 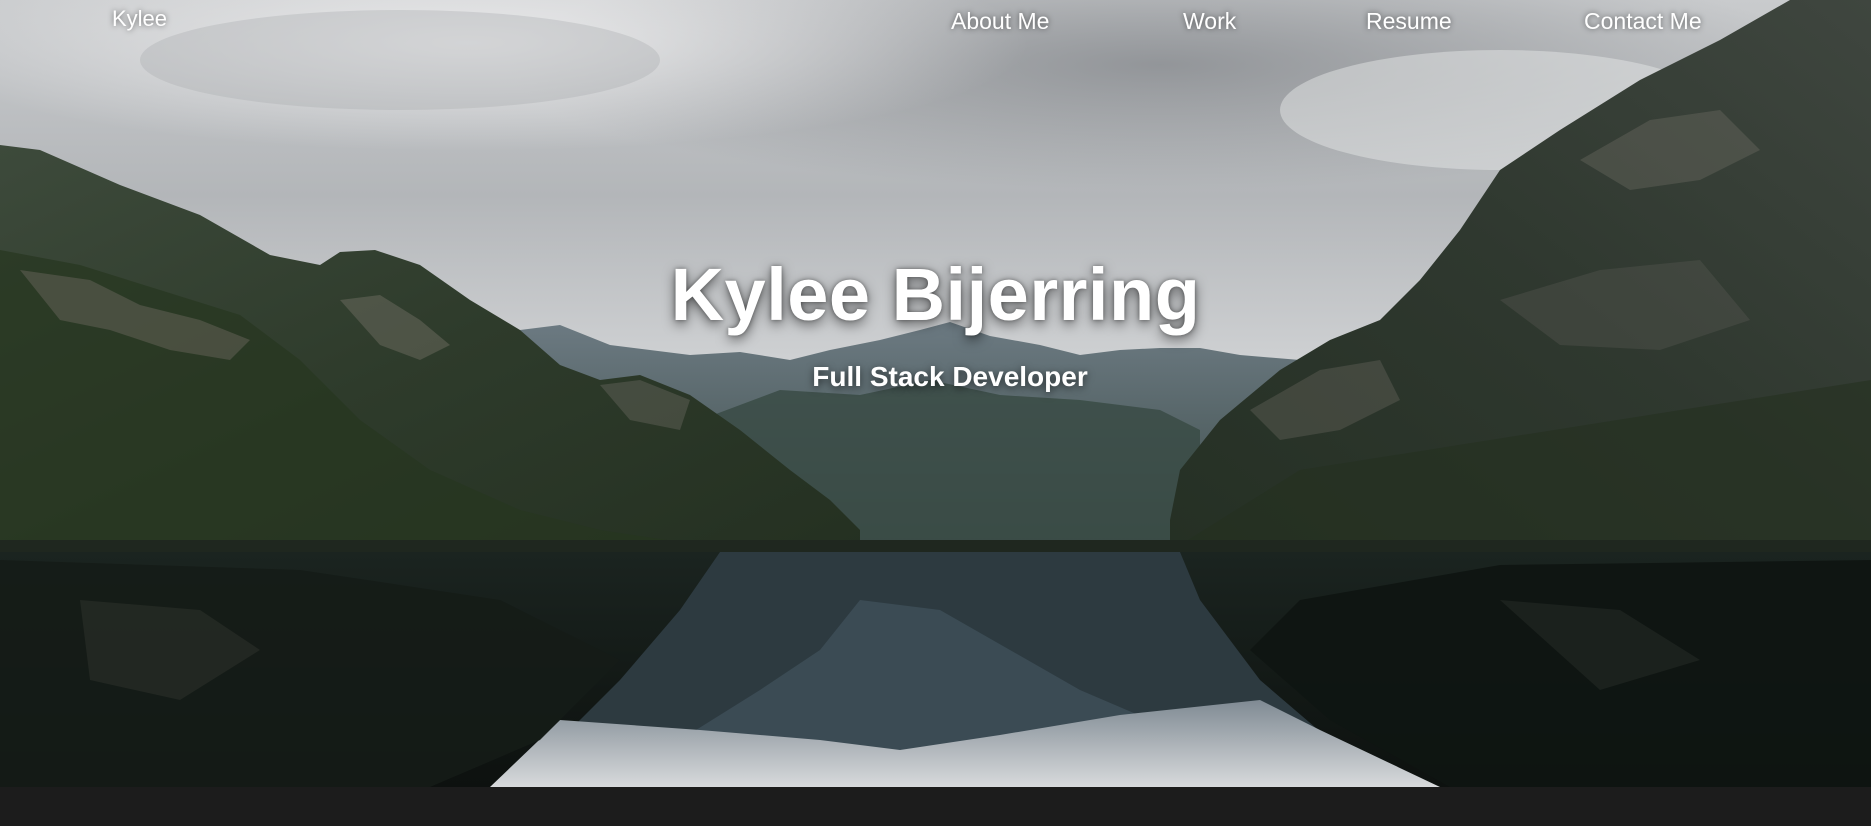 What do you see at coordinates (1209, 21) in the screenshot?
I see `nav-link-work: Work` at bounding box center [1209, 21].